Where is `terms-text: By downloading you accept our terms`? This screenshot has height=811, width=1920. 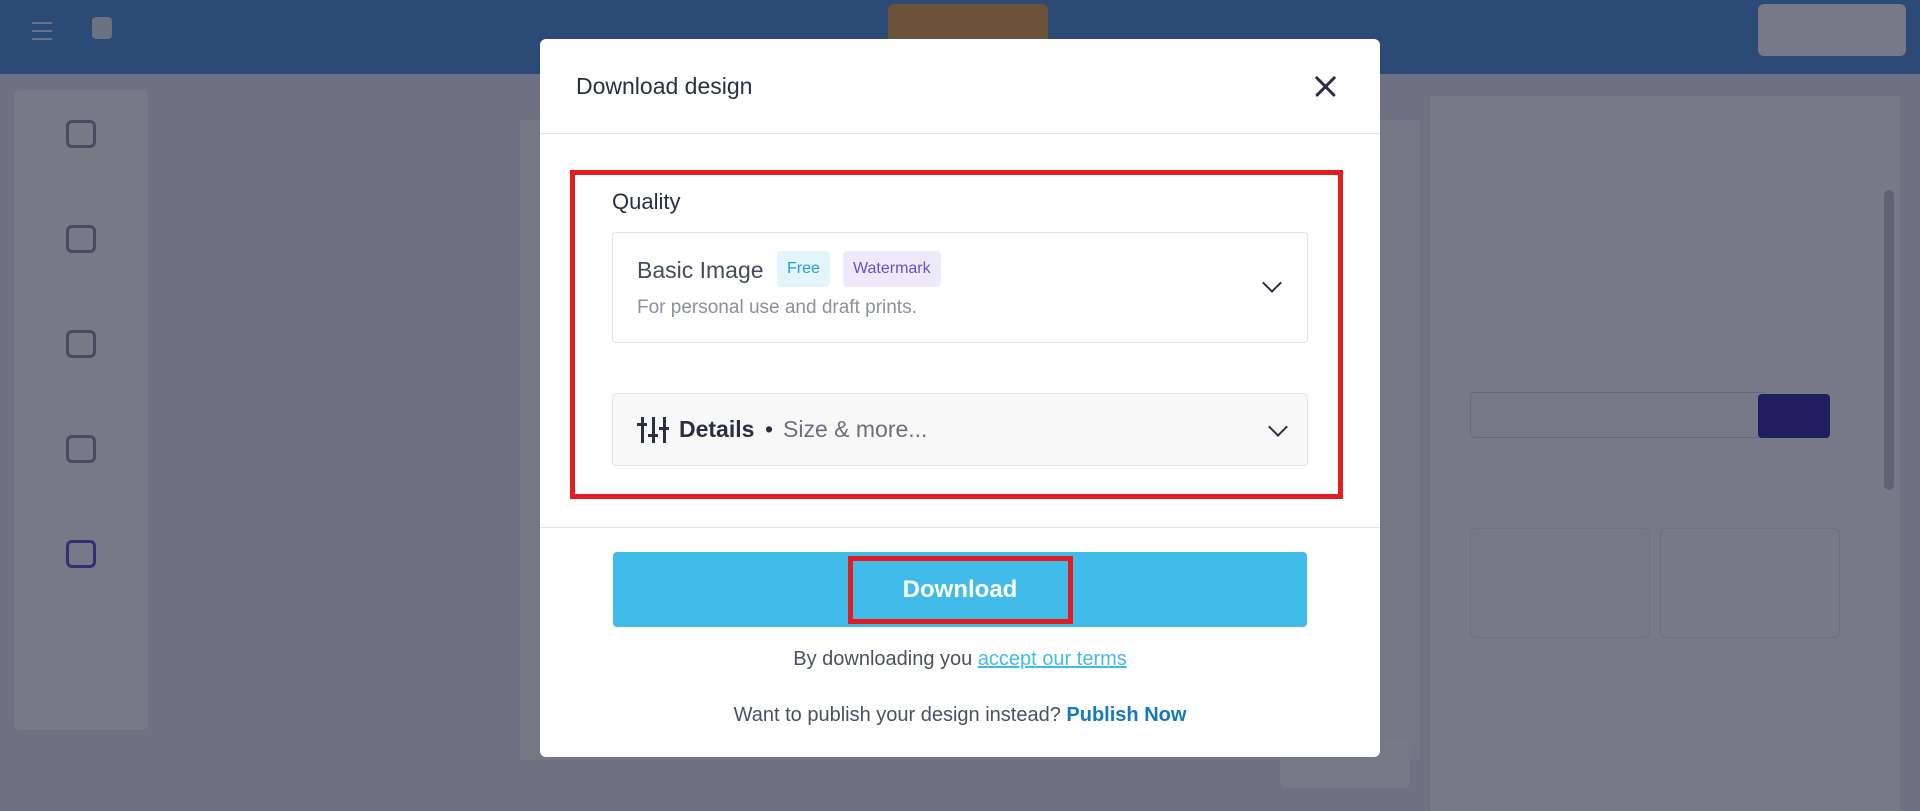 terms-text: By downloading you accept our terms is located at coordinates (960, 659).